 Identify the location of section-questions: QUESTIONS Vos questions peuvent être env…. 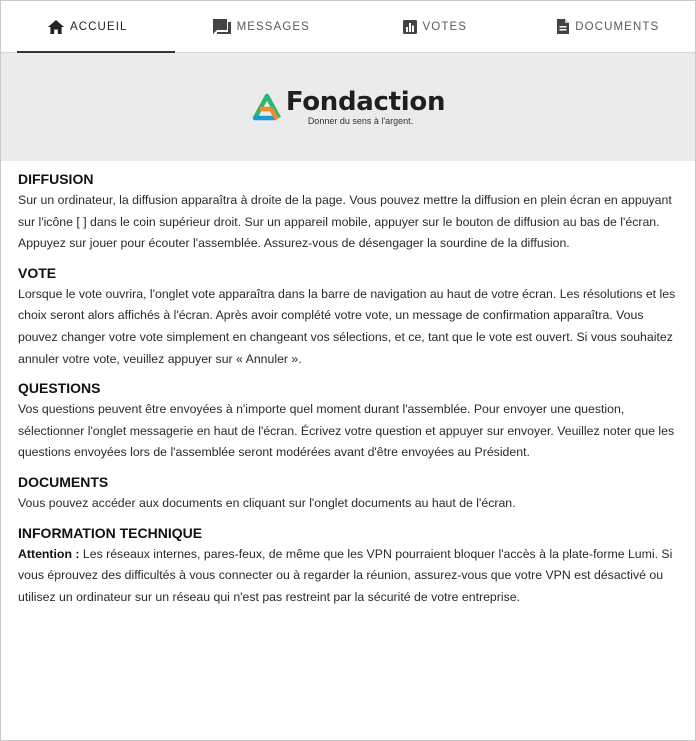
(347, 422).